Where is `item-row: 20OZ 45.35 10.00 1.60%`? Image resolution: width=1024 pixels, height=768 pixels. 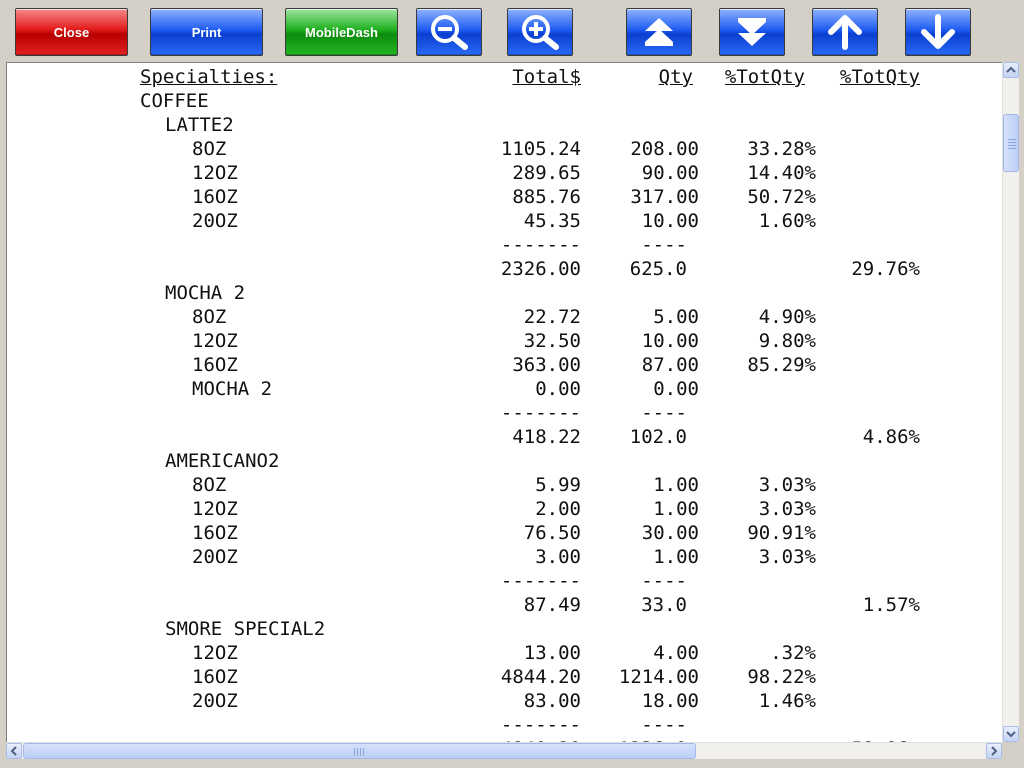 item-row: 20OZ 45.35 10.00 1.60% is located at coordinates (505, 221).